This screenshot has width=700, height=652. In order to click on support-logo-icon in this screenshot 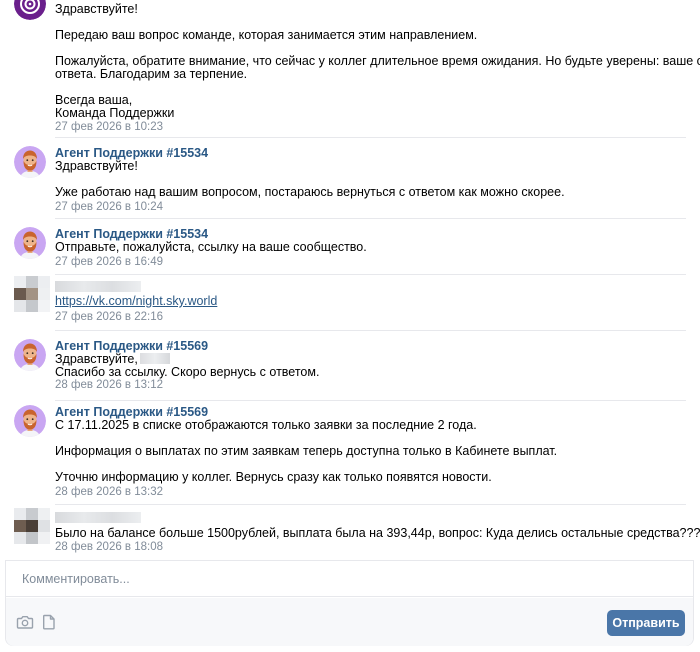, I will do `click(30, 10)`.